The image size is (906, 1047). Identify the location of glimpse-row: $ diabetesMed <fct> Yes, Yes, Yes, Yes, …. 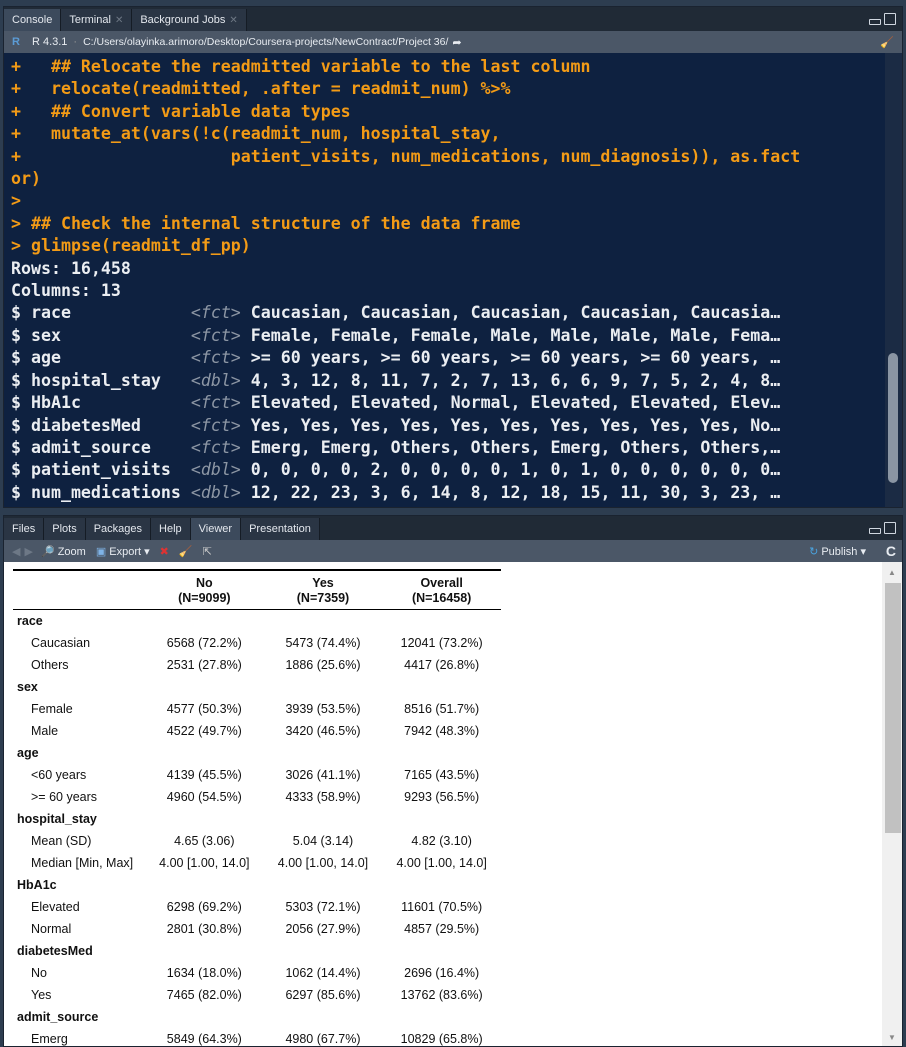
(405, 426).